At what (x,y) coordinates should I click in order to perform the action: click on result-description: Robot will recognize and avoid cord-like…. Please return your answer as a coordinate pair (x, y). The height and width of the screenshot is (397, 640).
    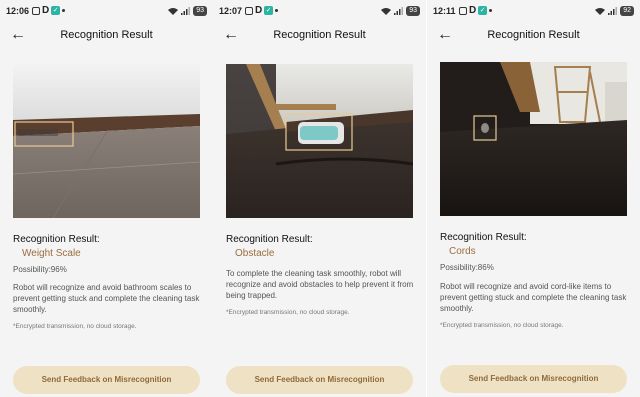
    Looking at the image, I should click on (533, 297).